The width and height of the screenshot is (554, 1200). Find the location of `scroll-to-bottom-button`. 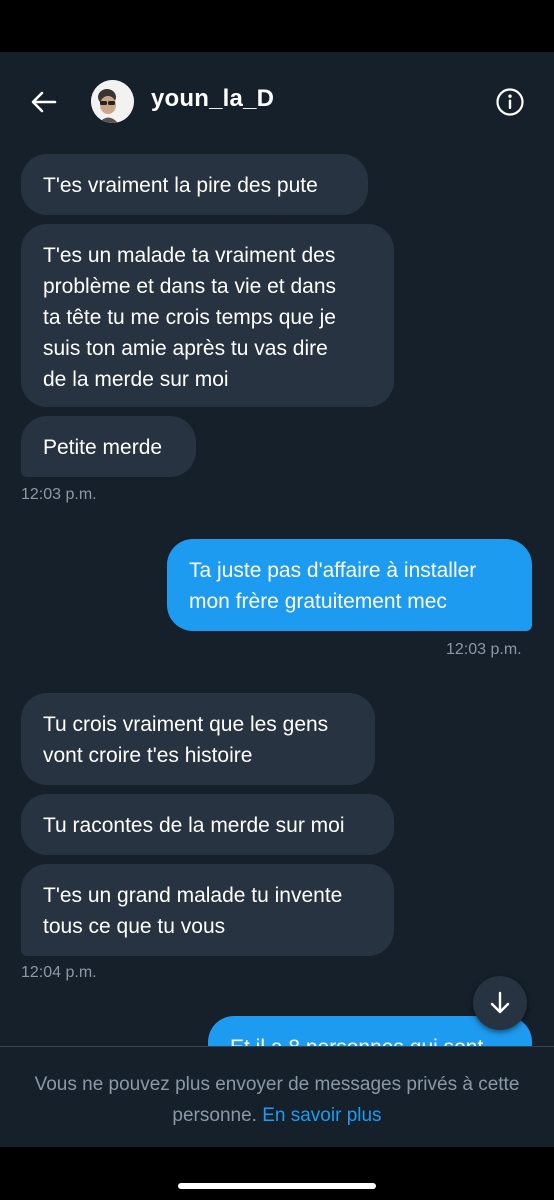

scroll-to-bottom-button is located at coordinates (500, 1003).